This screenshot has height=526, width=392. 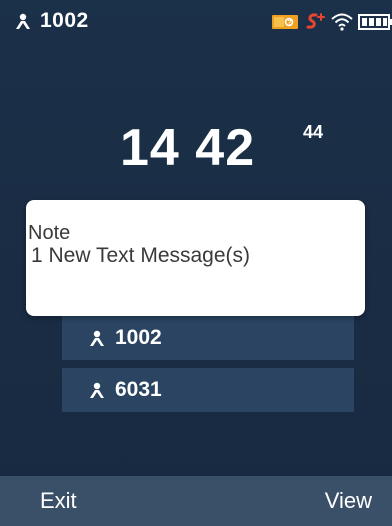 I want to click on clock-minutes: 42, so click(x=225, y=148).